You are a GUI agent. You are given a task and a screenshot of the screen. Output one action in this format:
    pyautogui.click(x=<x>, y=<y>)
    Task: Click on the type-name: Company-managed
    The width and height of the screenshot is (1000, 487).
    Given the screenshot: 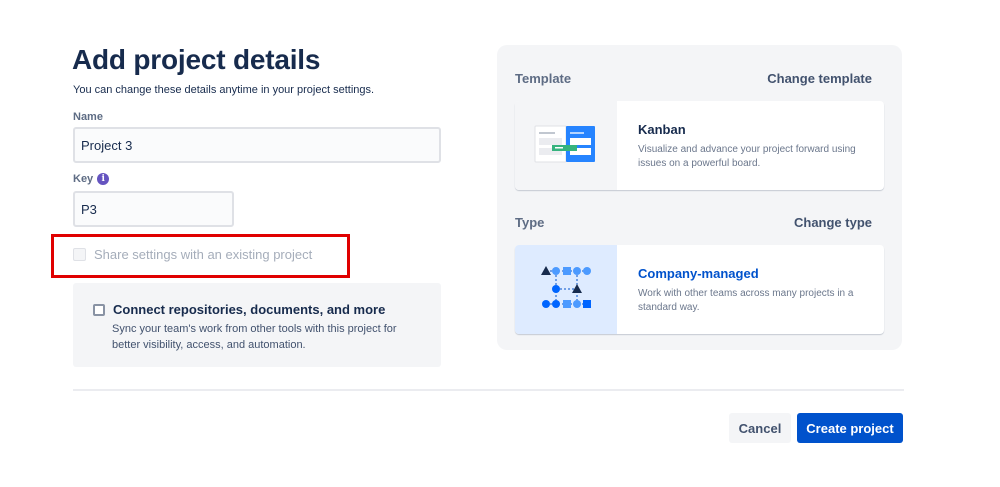 What is the action you would take?
    pyautogui.click(x=698, y=273)
    